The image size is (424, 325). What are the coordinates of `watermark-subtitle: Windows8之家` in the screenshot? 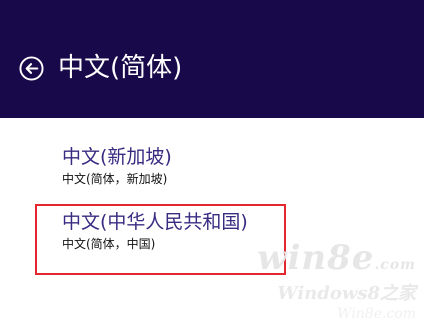 It's located at (346, 293).